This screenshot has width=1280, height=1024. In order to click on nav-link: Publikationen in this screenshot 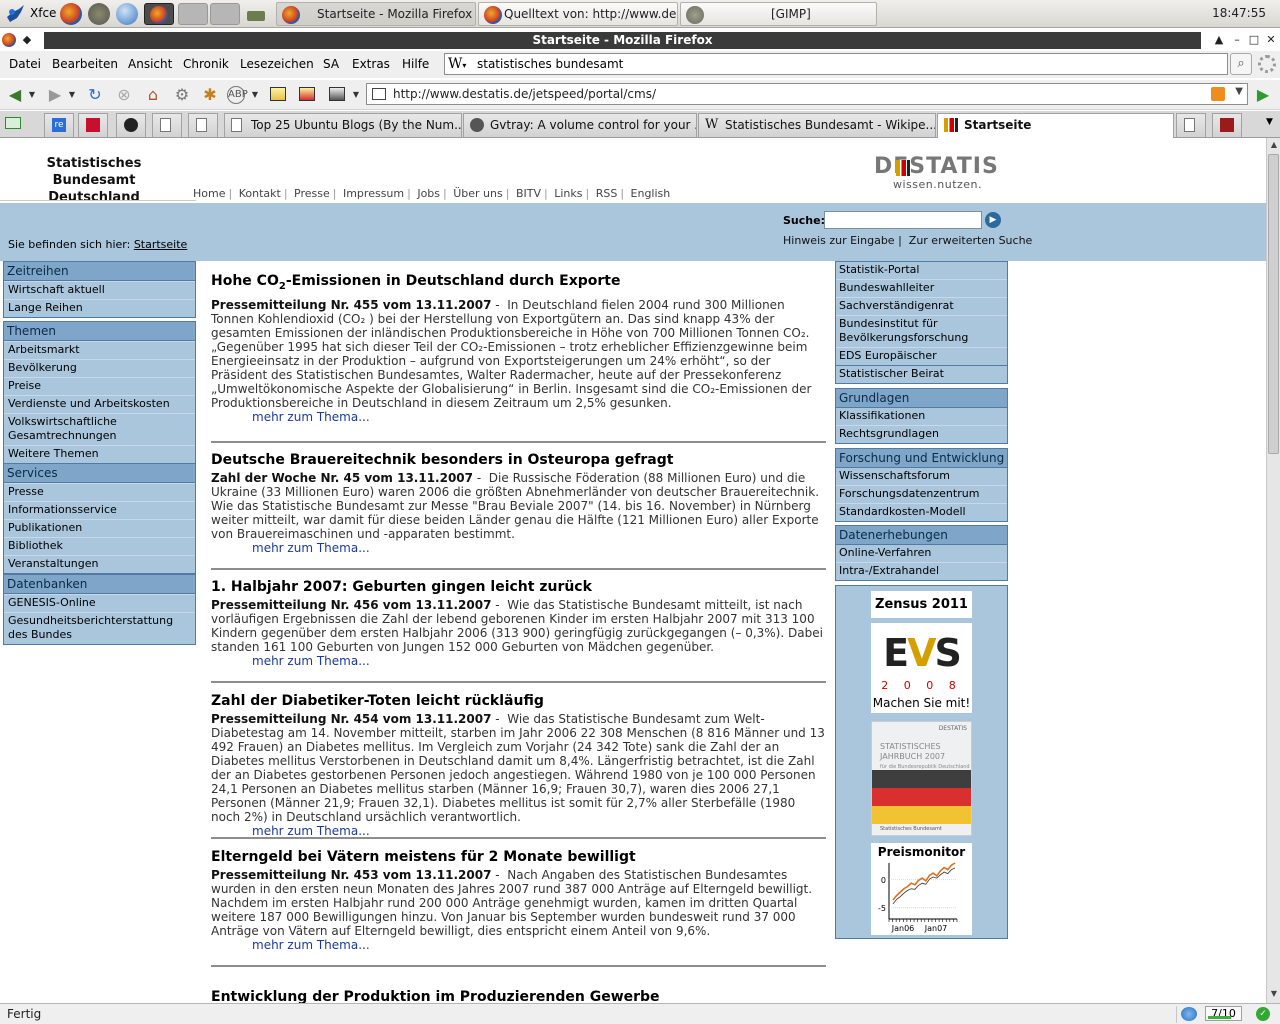, I will do `click(99, 528)`.